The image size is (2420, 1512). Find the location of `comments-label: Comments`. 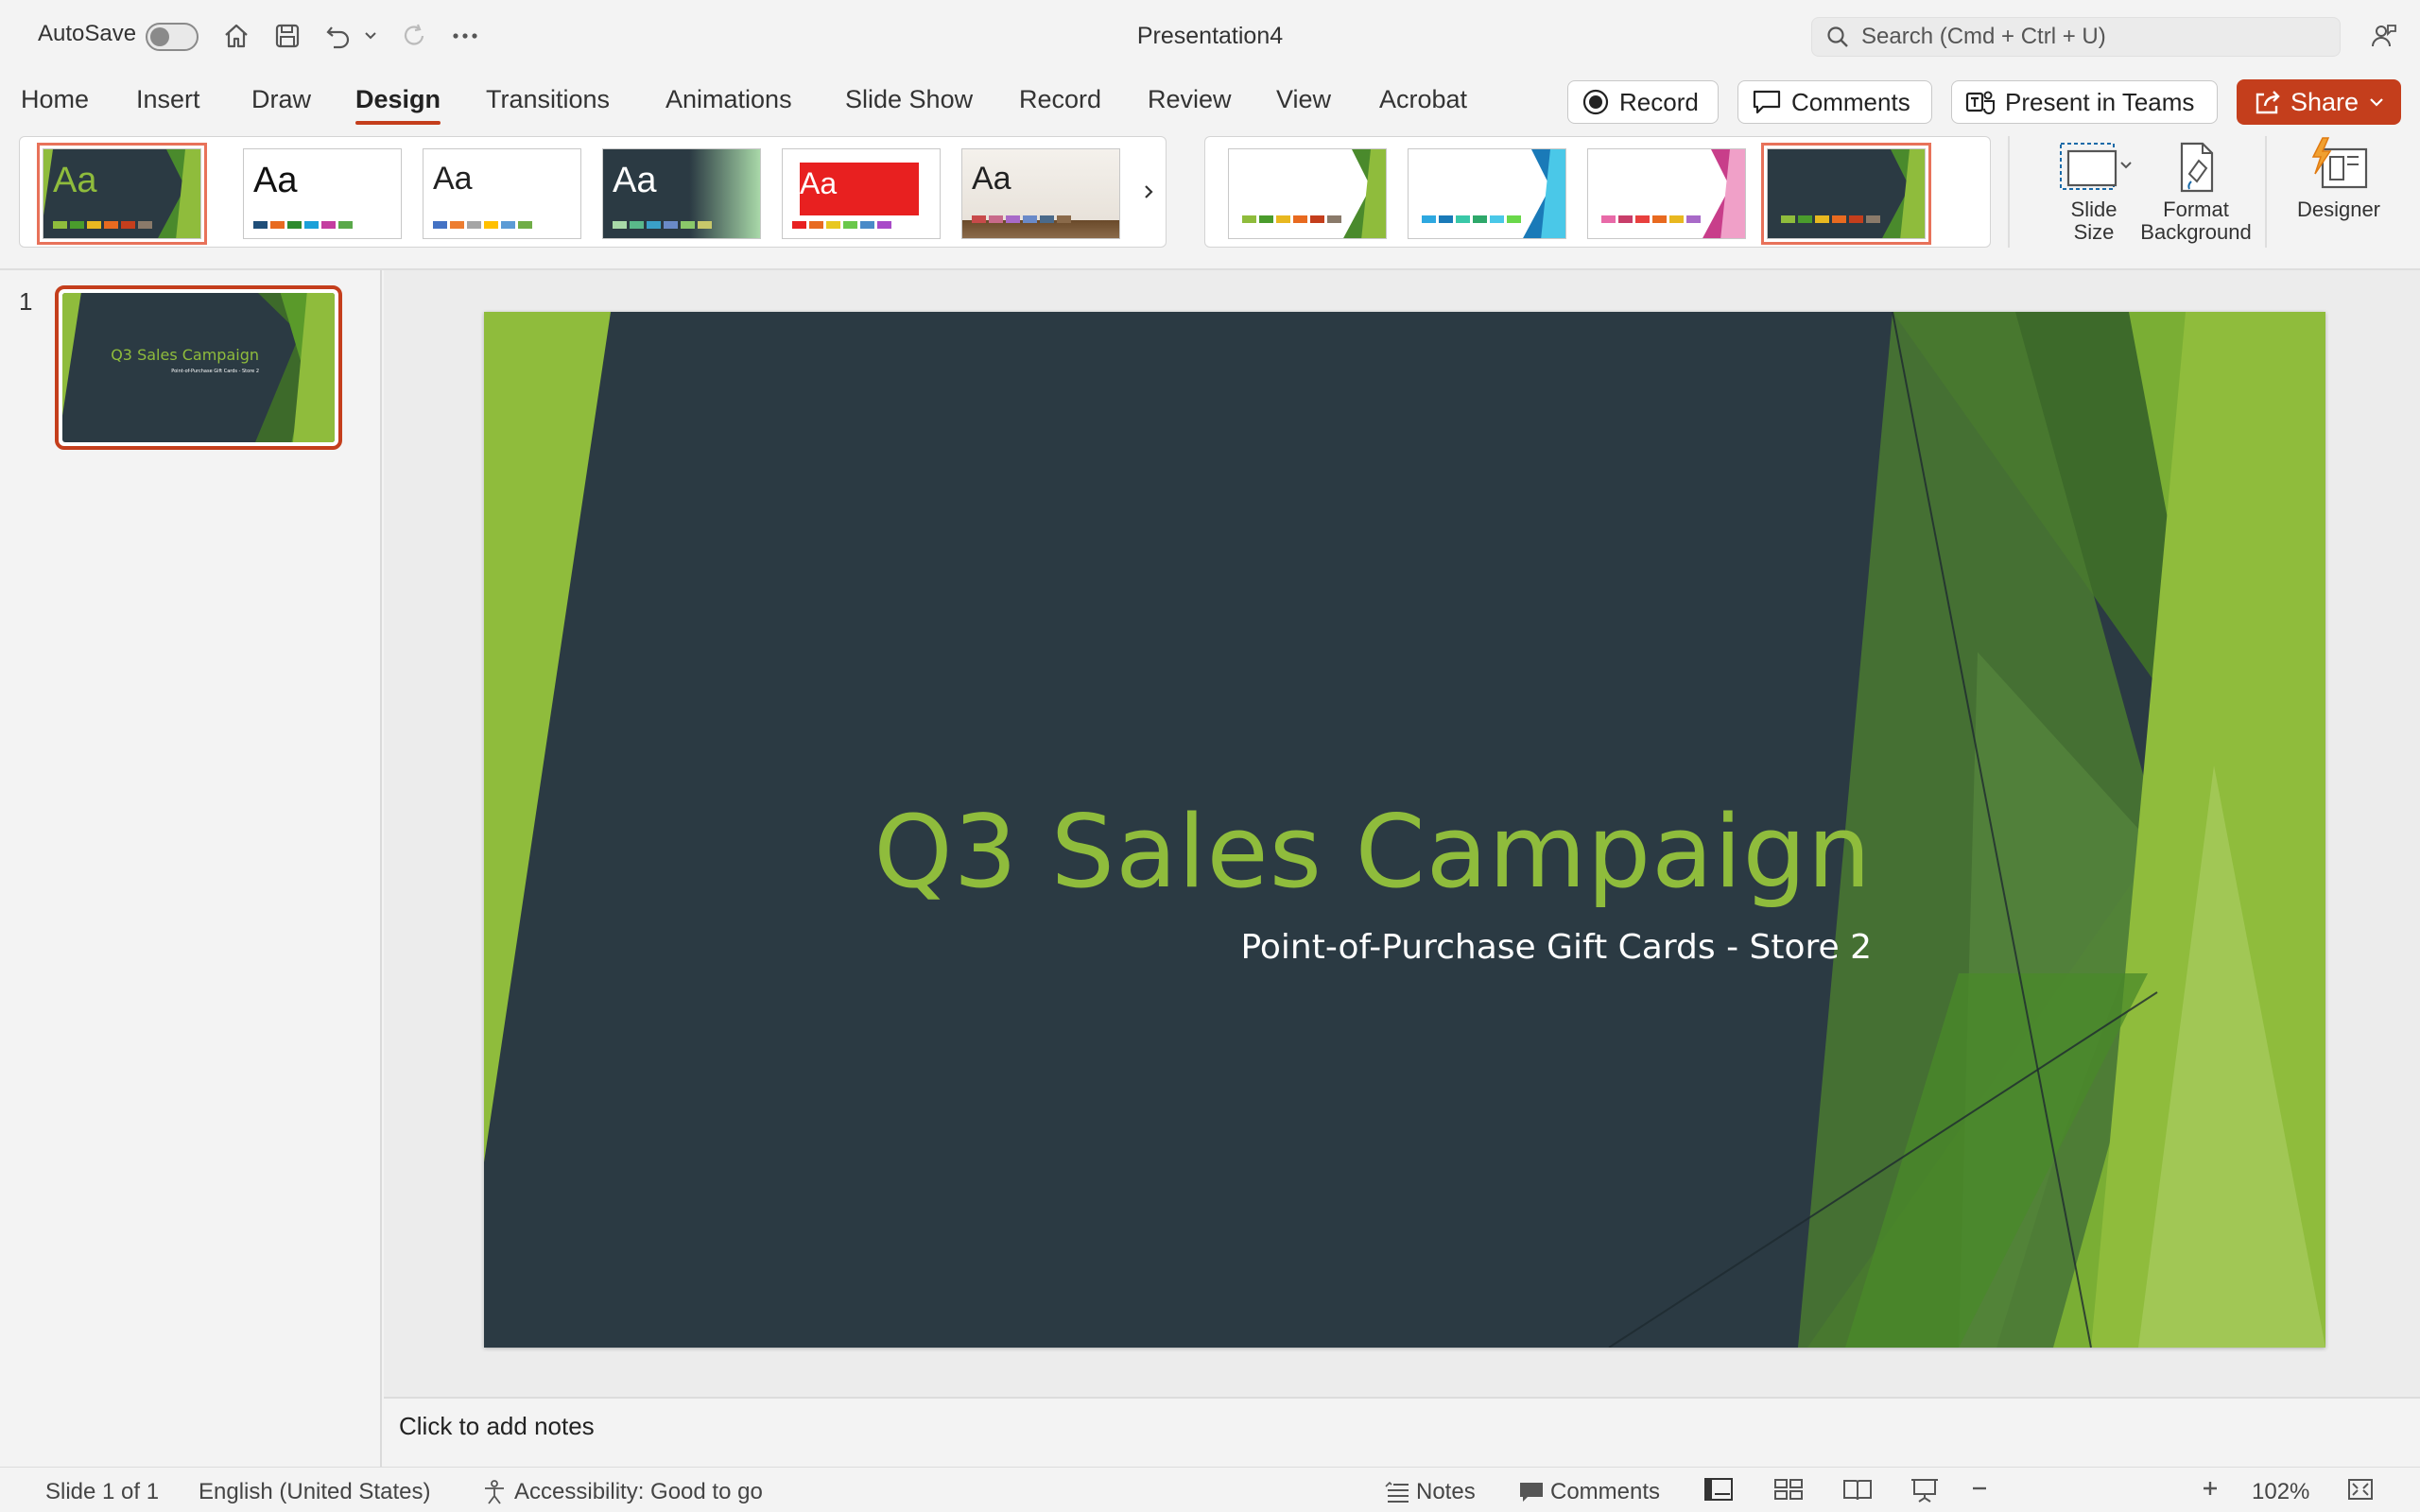

comments-label: Comments is located at coordinates (1850, 101).